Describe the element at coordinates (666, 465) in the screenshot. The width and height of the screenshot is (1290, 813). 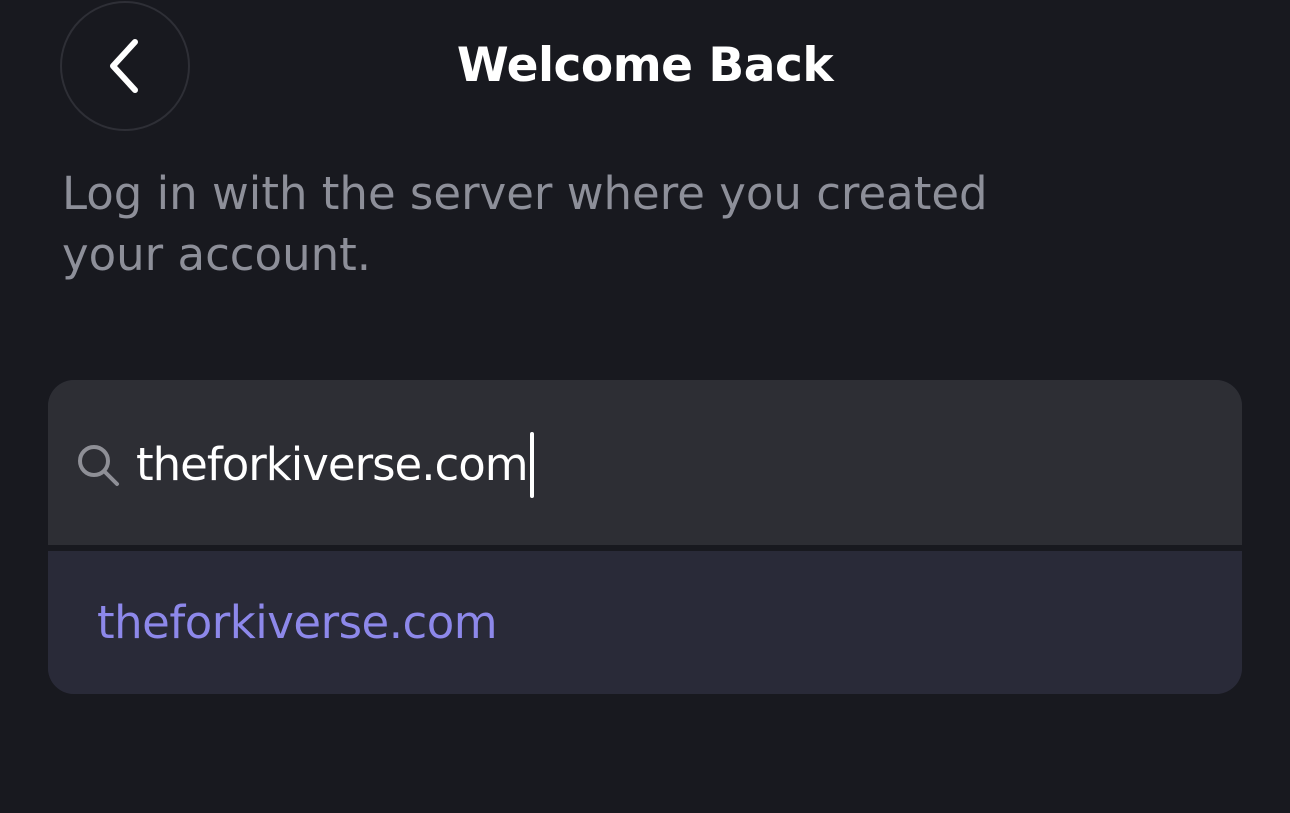
I see `search-input: theforkiverse.com` at that location.